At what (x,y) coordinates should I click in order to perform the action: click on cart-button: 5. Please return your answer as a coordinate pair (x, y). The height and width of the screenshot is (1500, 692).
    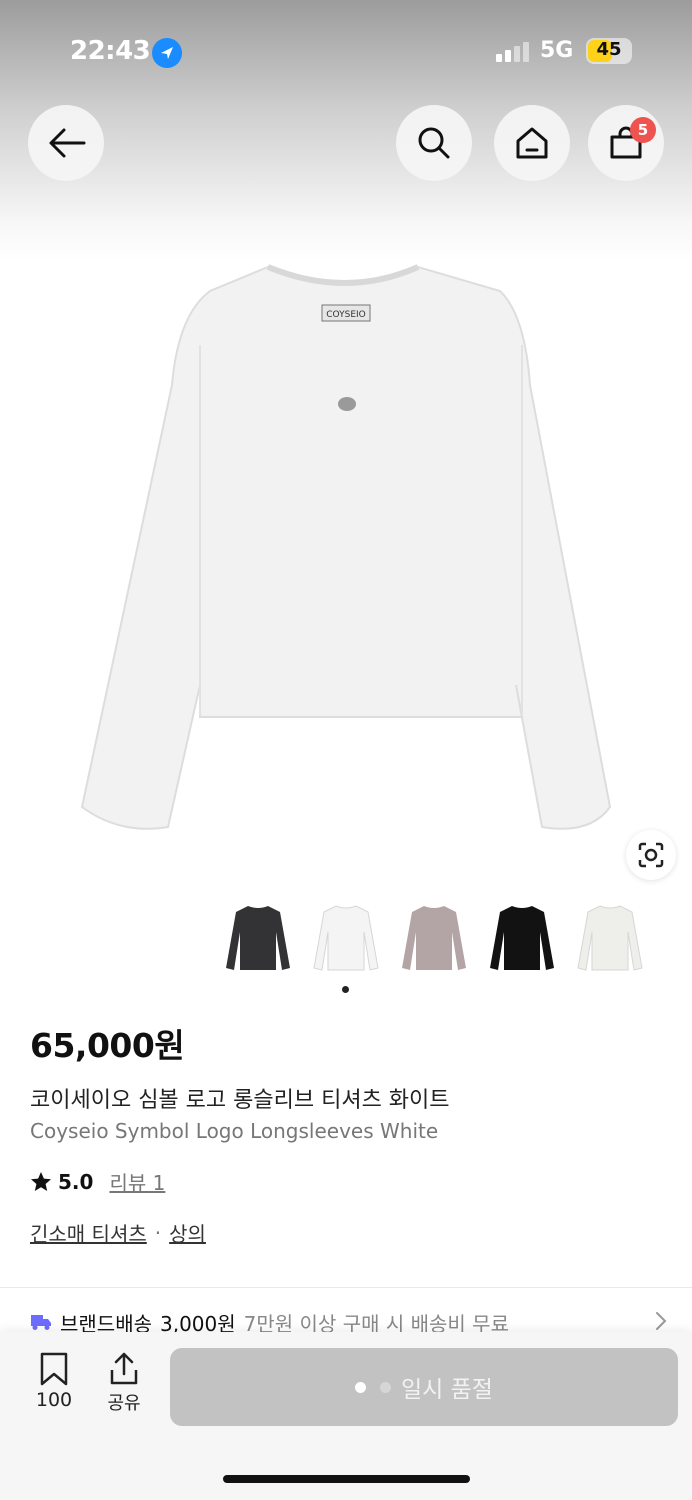
    Looking at the image, I should click on (626, 143).